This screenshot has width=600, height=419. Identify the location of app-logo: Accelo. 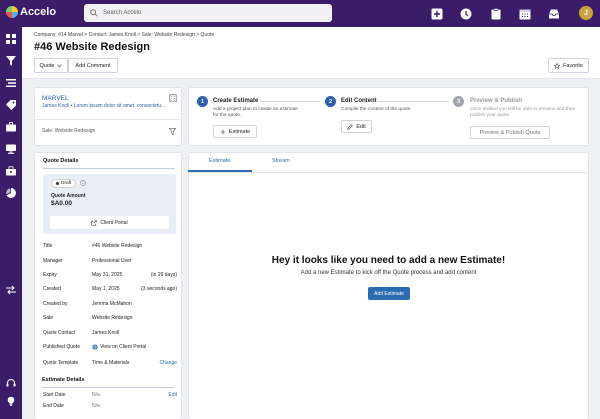
(31, 12).